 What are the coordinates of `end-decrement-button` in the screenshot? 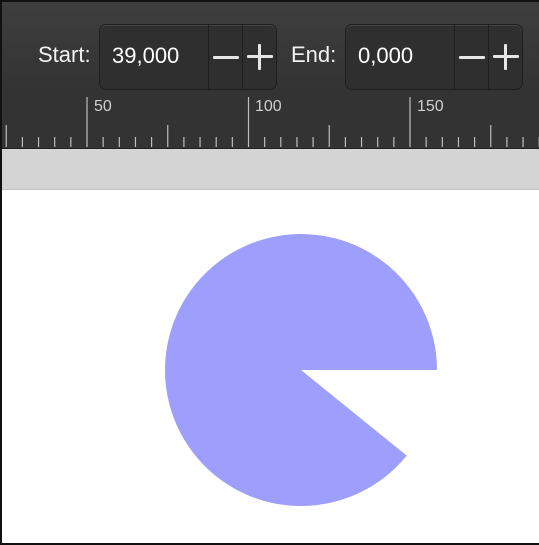 It's located at (472, 57).